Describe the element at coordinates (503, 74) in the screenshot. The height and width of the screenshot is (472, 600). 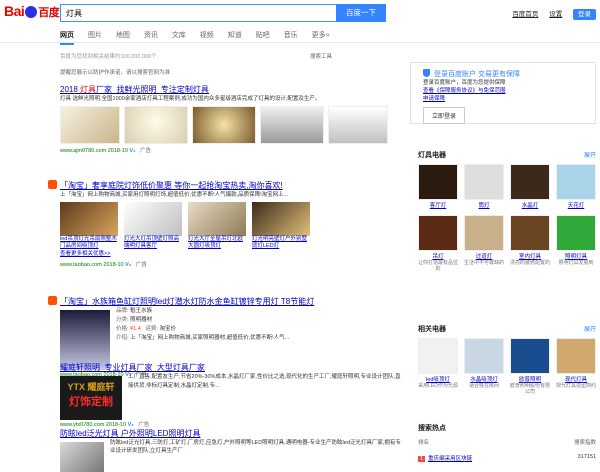
I see `guarantee-title: 登录百度账户 交易更有保障` at that location.